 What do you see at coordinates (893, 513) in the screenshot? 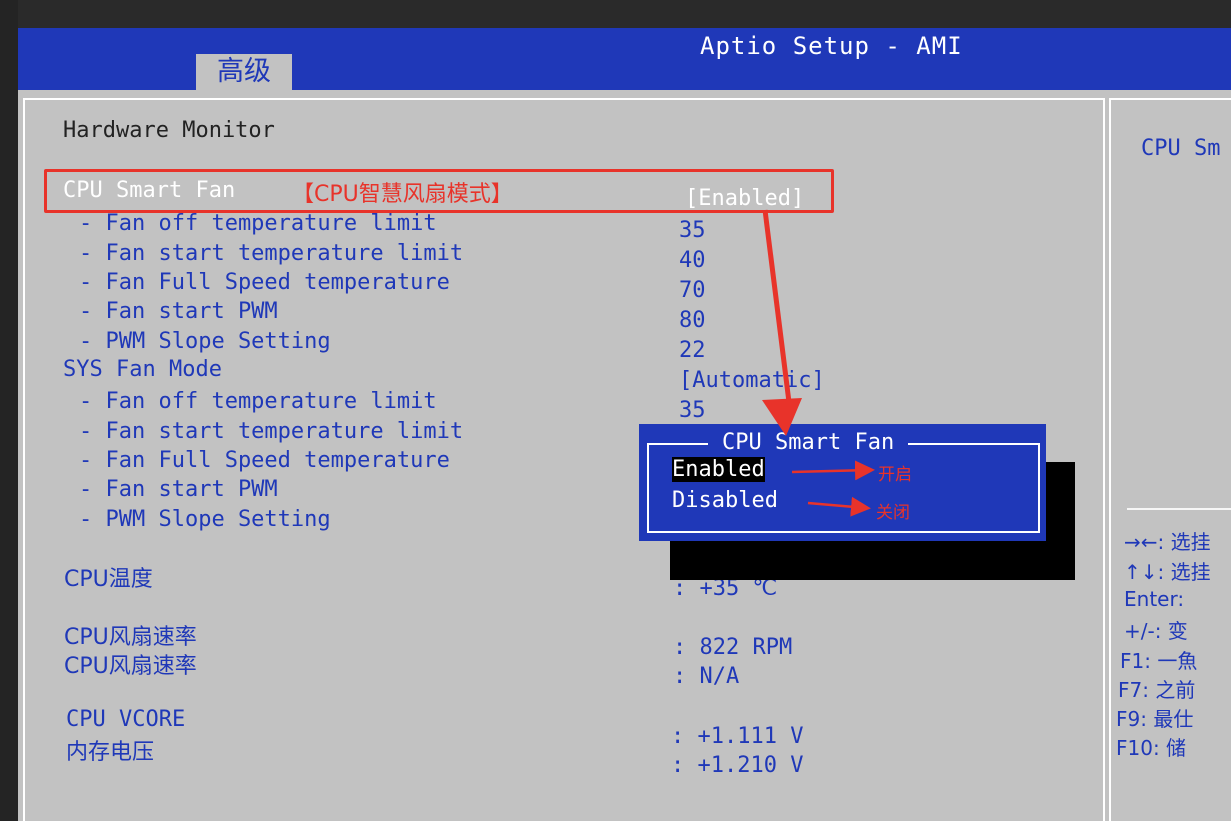
I see `annotation-disabled-note: 关闭` at bounding box center [893, 513].